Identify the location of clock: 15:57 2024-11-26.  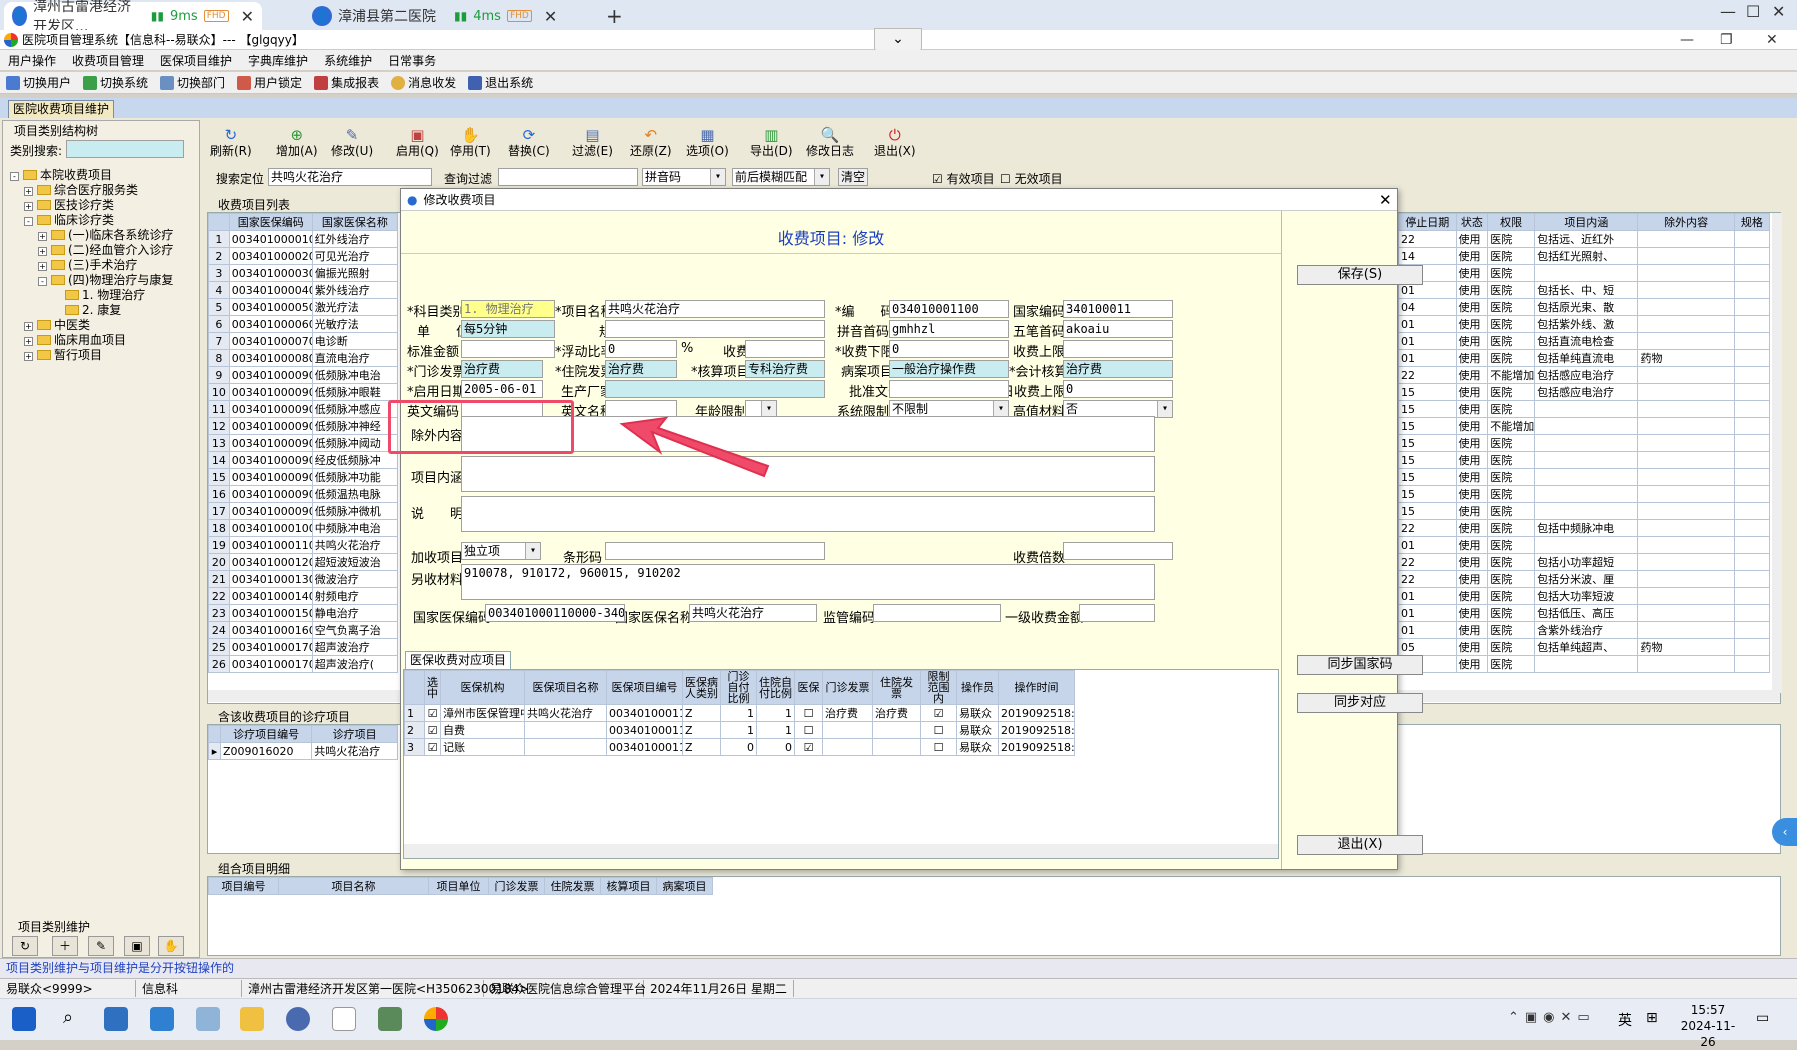
(1708, 1026).